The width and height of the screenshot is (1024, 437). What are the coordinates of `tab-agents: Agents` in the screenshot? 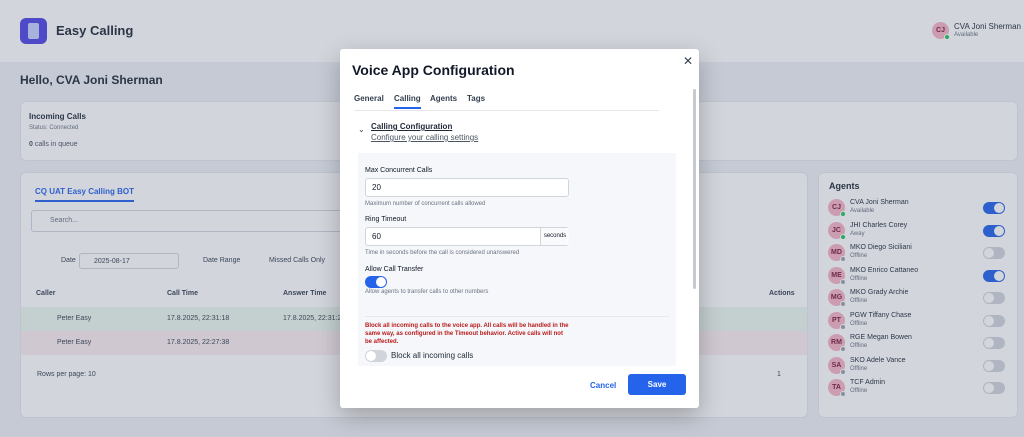 It's located at (443, 98).